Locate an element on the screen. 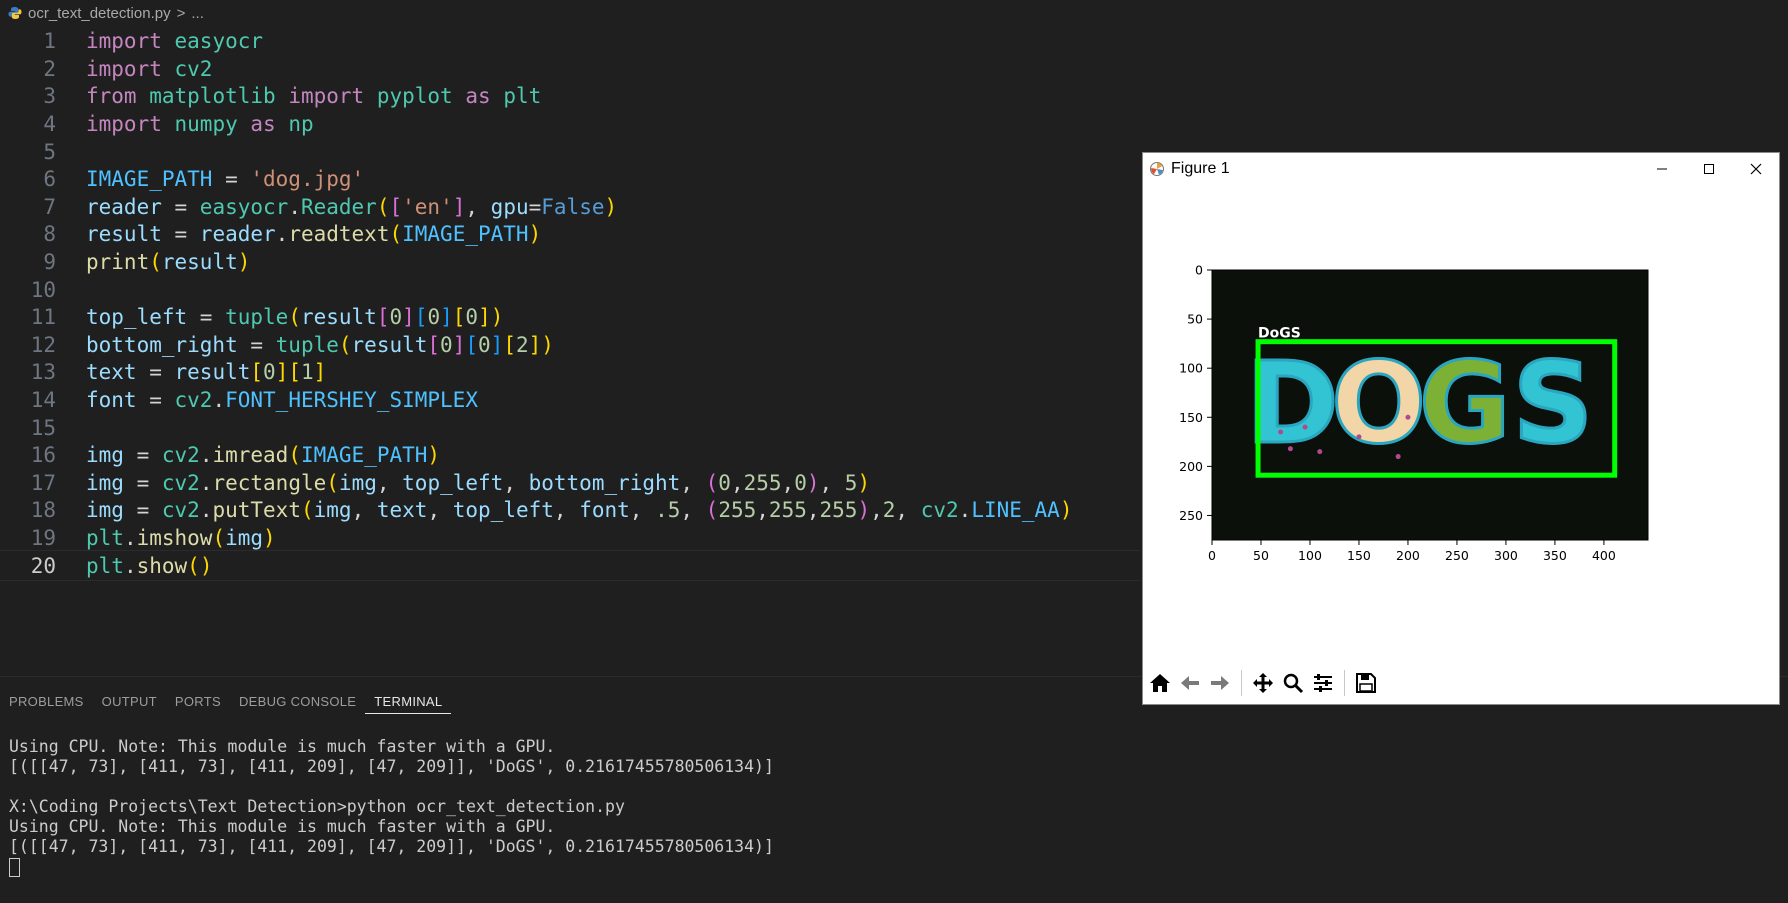 The height and width of the screenshot is (903, 1788). breadcrumb-file: ocr_text_detection.py is located at coordinates (99, 13).